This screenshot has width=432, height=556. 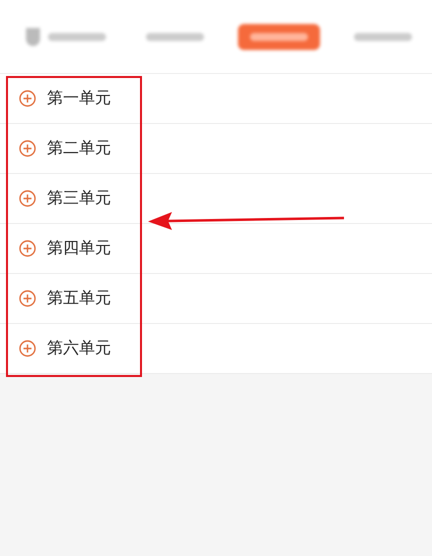 I want to click on unit-title: 第六单元, so click(x=79, y=348).